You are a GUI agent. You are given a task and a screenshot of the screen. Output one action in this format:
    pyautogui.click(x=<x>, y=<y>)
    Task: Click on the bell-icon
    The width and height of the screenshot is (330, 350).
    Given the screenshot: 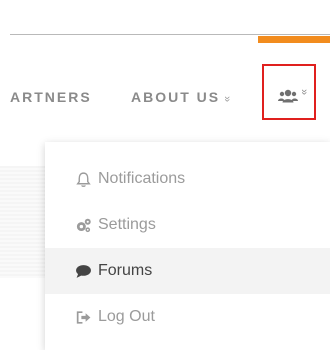 What is the action you would take?
    pyautogui.click(x=83, y=179)
    